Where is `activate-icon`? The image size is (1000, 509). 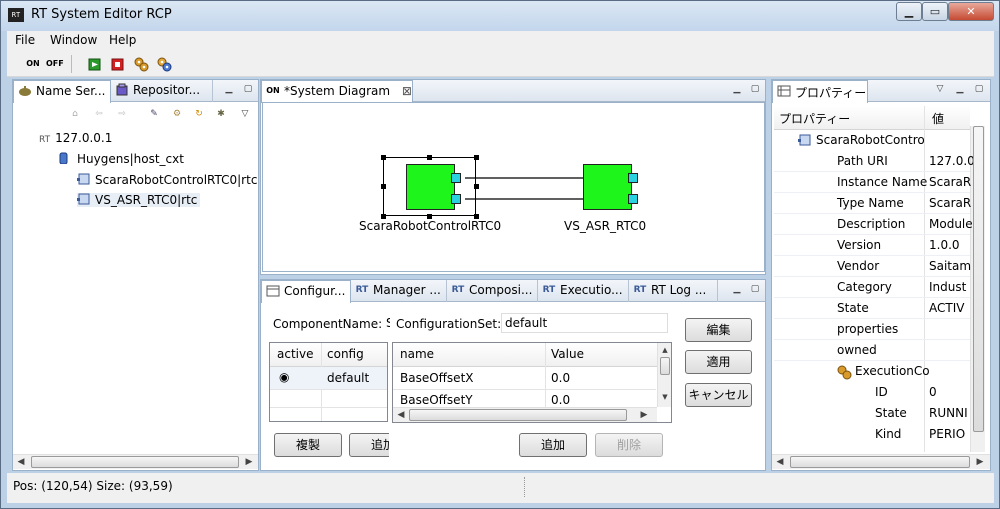 activate-icon is located at coordinates (95, 64).